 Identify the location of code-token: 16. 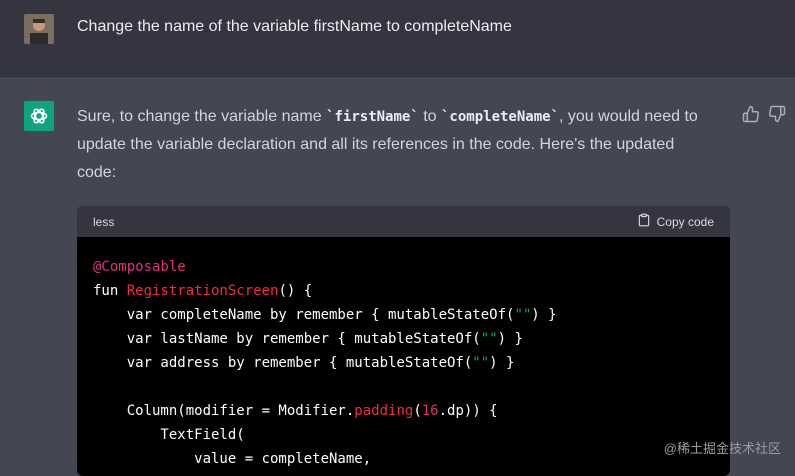
(430, 411).